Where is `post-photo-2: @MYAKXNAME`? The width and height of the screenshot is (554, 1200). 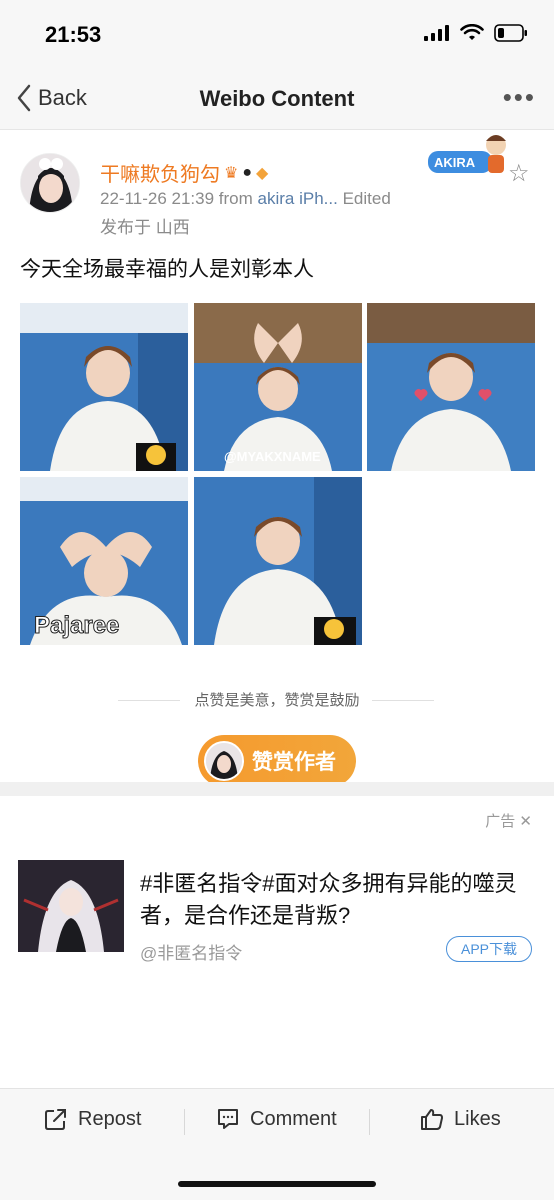 post-photo-2: @MYAKXNAME is located at coordinates (278, 387).